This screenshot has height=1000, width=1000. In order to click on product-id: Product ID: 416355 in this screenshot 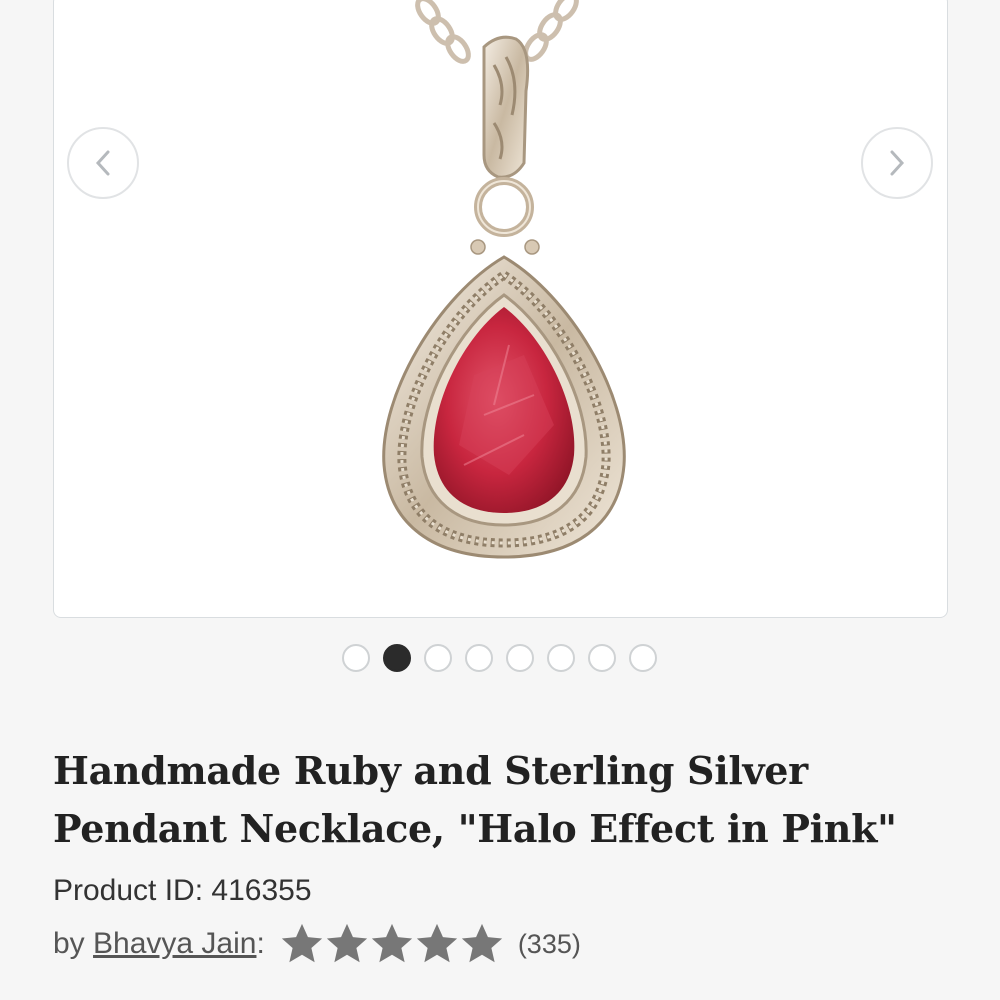, I will do `click(182, 891)`.